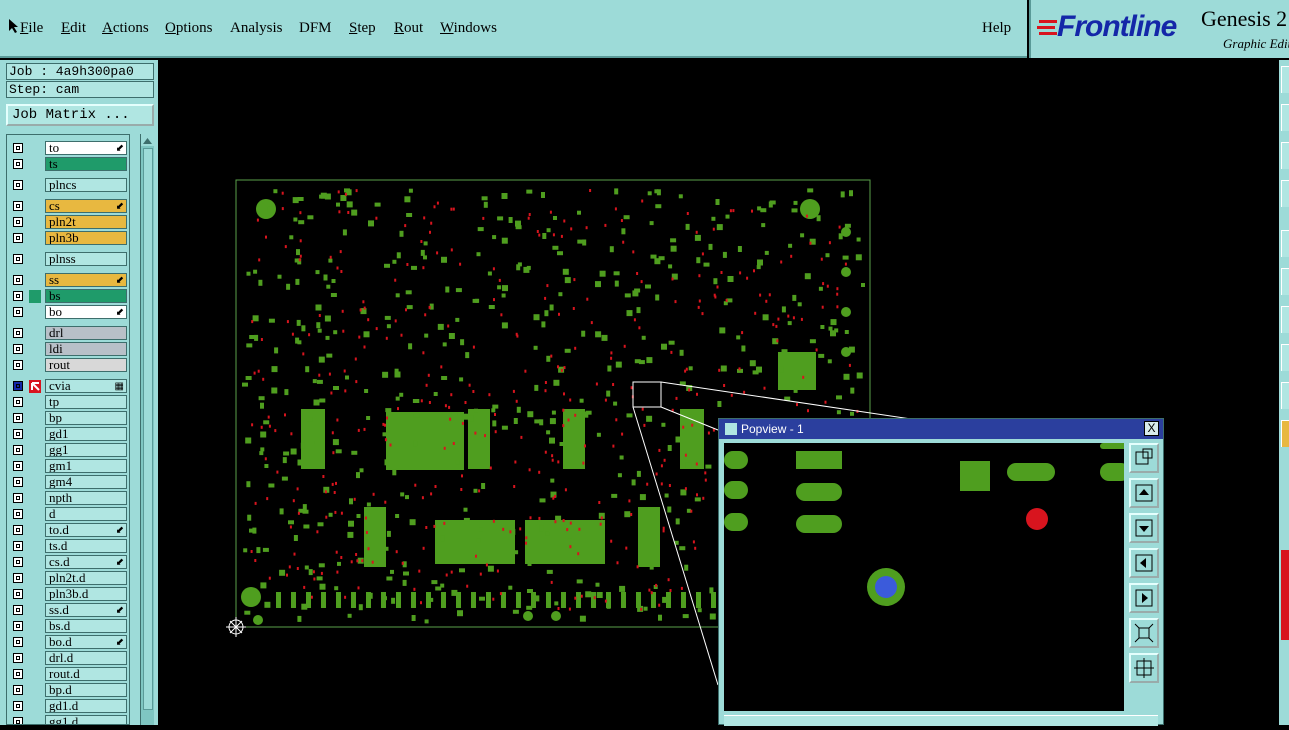 Image resolution: width=1289 pixels, height=730 pixels. I want to click on layer-name: gm4, so click(86, 482).